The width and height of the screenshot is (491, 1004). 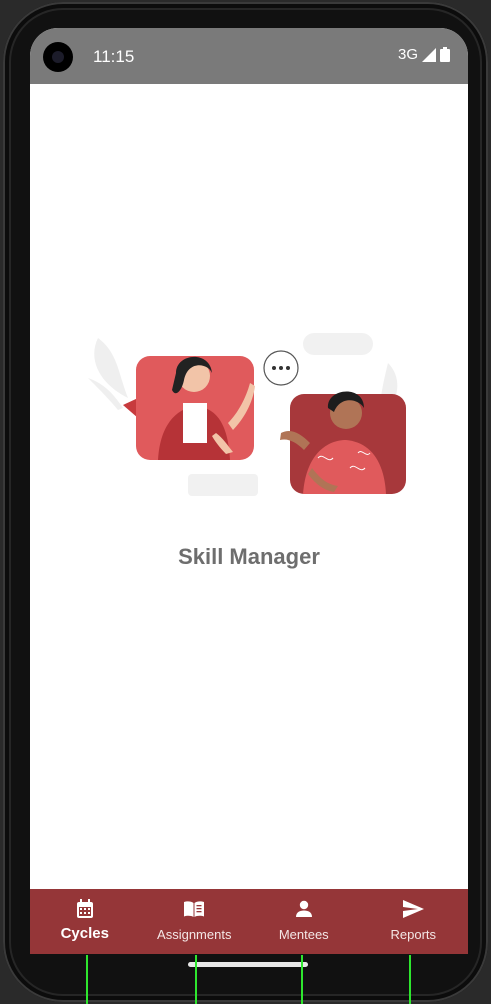 I want to click on nav-item-cycles: Cycles, so click(x=85, y=921).